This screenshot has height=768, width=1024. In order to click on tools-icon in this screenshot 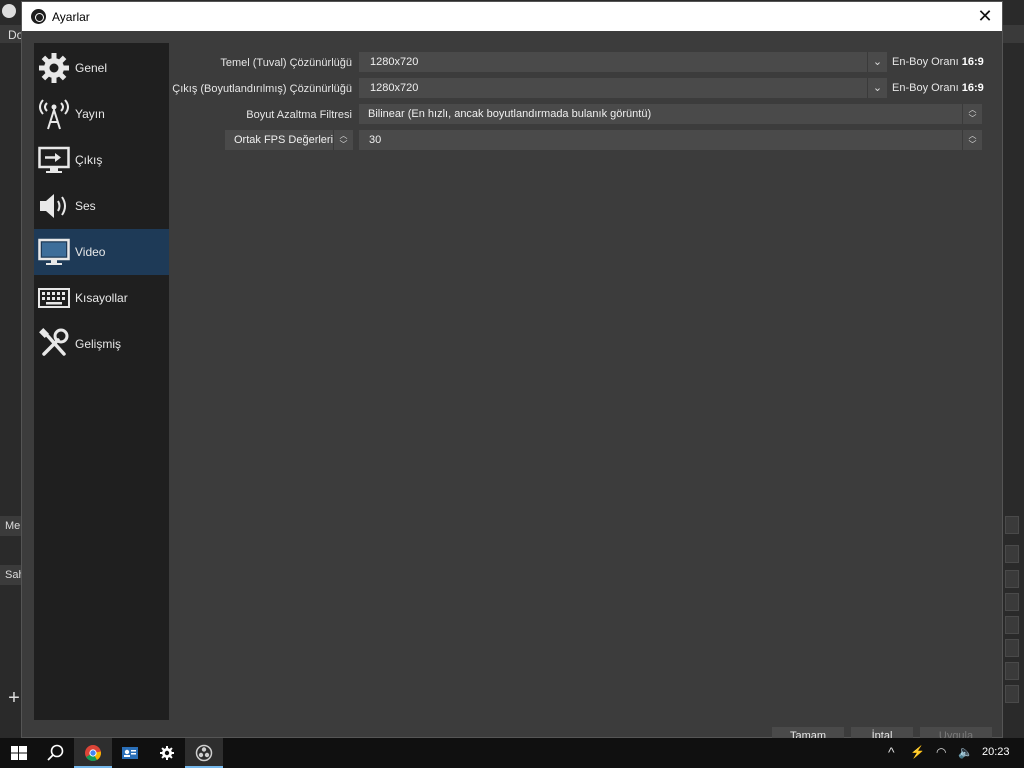, I will do `click(54, 342)`.